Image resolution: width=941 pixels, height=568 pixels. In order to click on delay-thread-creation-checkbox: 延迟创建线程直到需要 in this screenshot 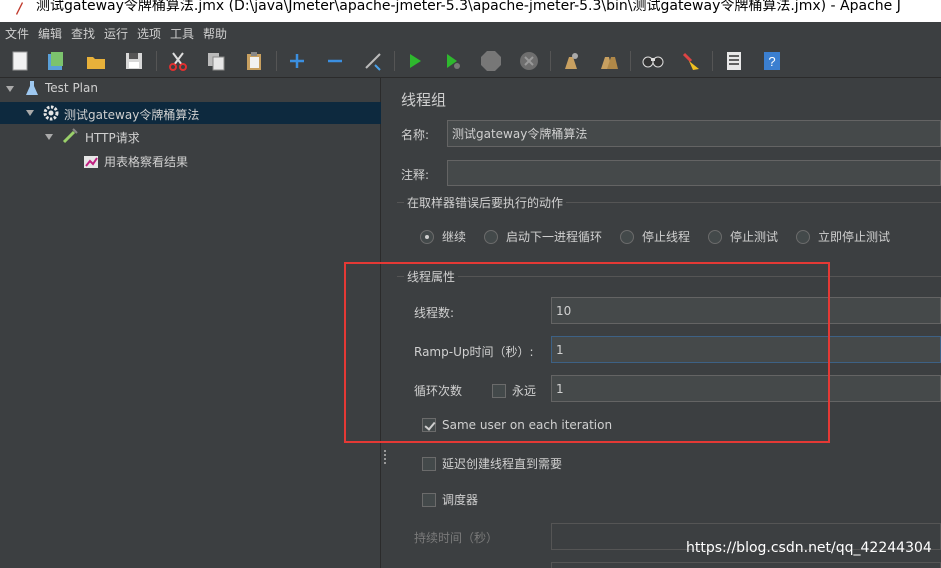, I will do `click(492, 463)`.